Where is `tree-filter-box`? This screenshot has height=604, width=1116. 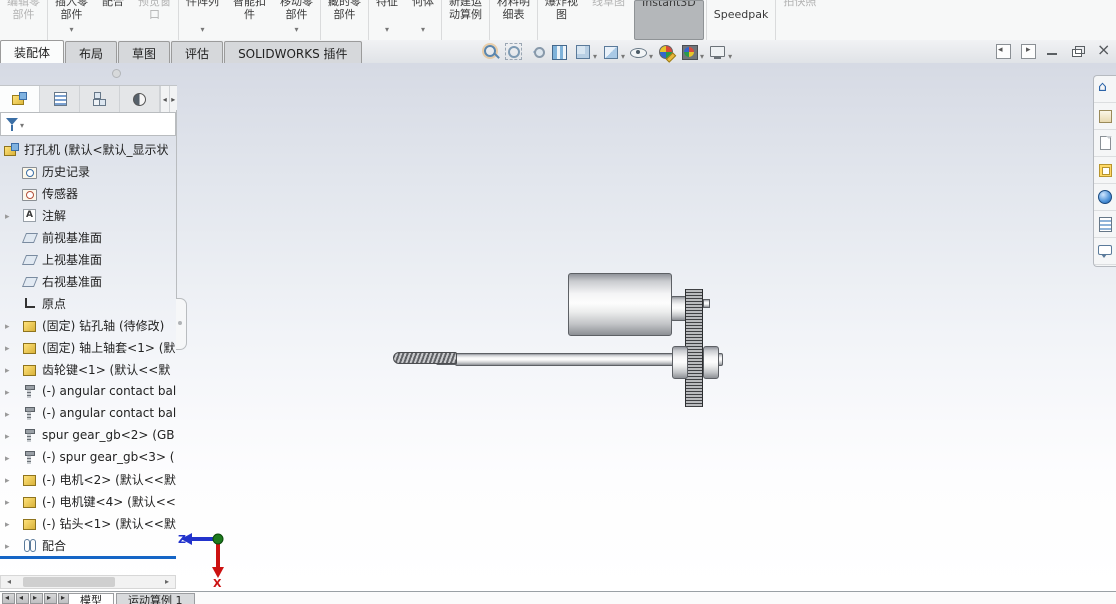
tree-filter-box is located at coordinates (88, 124).